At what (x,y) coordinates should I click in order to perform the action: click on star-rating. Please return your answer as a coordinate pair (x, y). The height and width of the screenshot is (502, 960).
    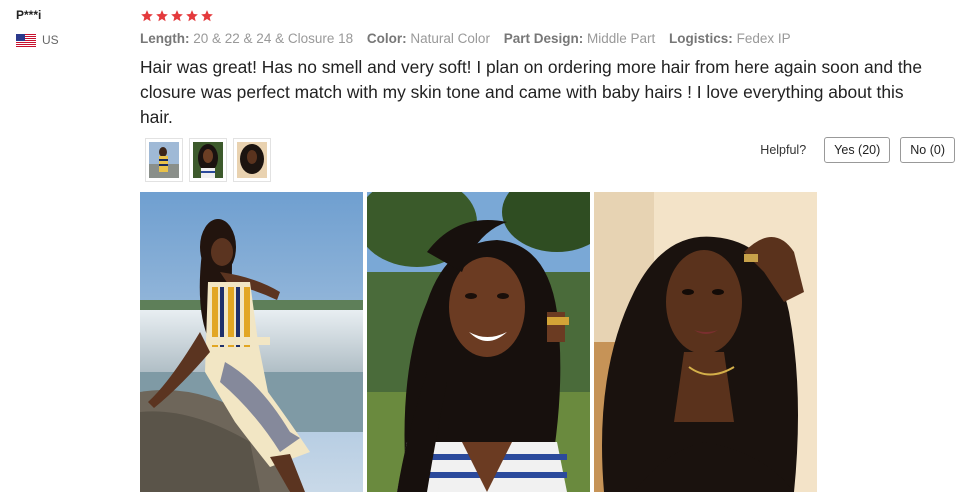
    Looking at the image, I should click on (550, 16).